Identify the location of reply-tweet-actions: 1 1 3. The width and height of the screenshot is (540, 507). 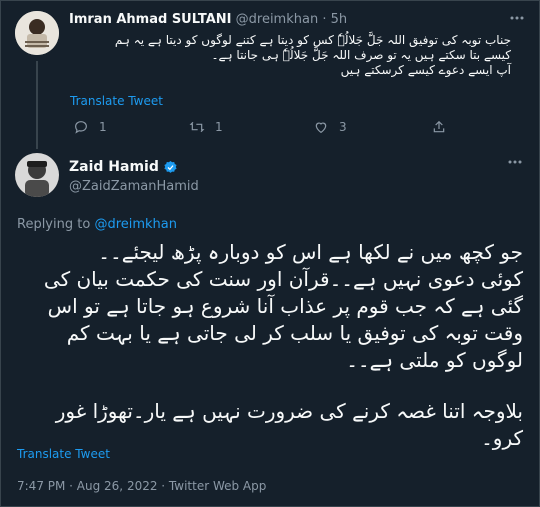
(270, 129).